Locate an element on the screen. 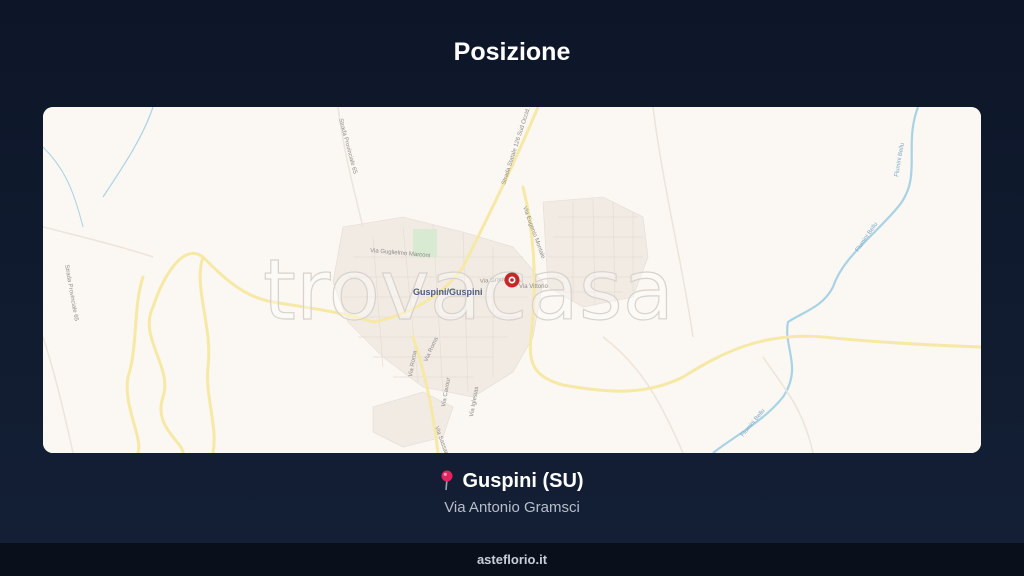 The height and width of the screenshot is (576, 1024). town-label: Guspini/Guspini is located at coordinates (448, 292).